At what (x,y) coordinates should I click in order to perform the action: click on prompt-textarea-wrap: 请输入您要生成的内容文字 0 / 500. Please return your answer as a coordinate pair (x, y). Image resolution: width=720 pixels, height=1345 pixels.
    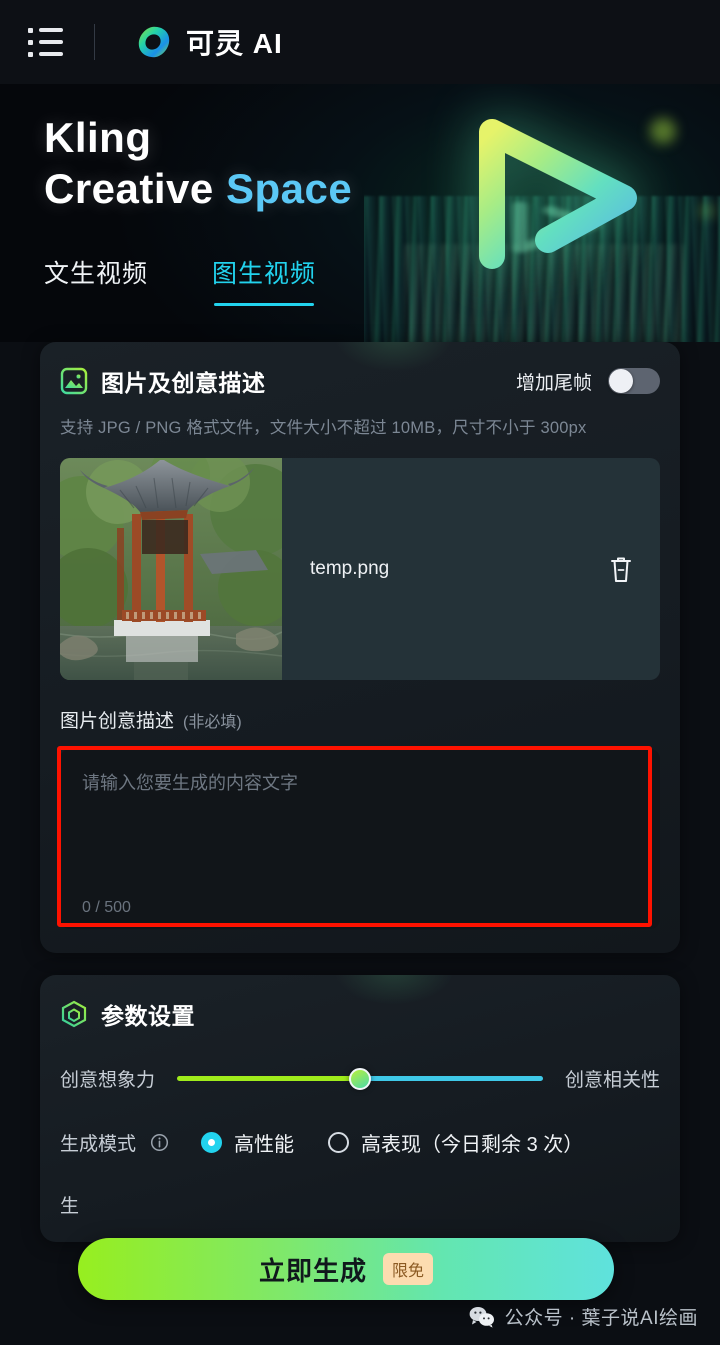
    Looking at the image, I should click on (358, 837).